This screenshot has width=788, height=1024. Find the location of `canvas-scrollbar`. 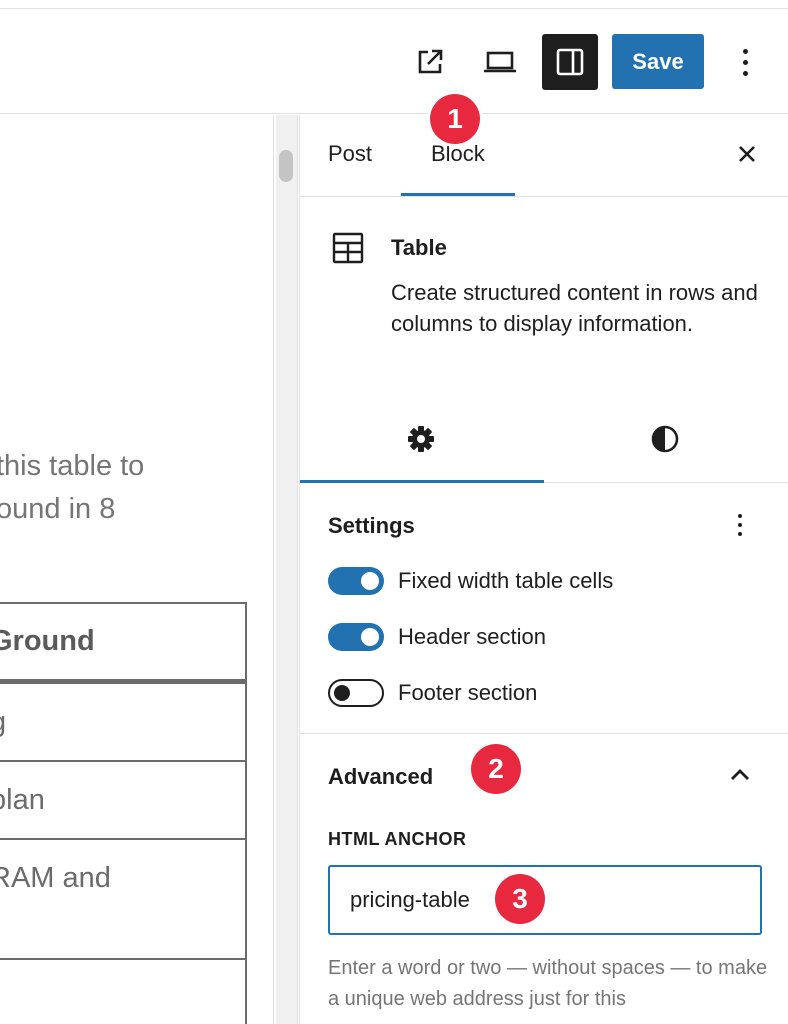

canvas-scrollbar is located at coordinates (287, 569).